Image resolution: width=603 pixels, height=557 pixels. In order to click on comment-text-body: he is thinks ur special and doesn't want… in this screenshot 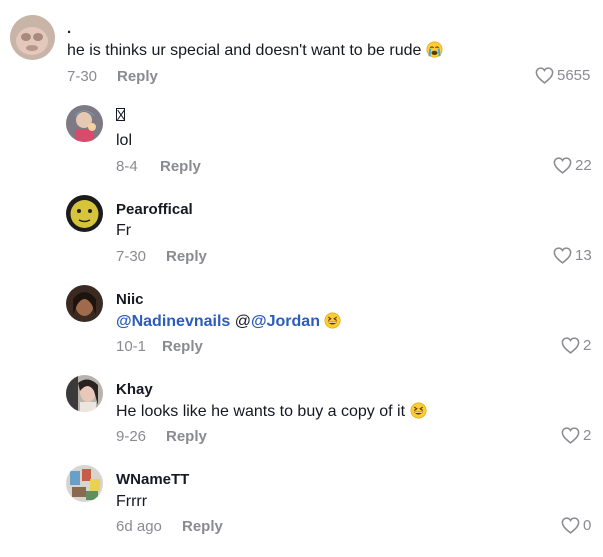, I will do `click(244, 50)`.